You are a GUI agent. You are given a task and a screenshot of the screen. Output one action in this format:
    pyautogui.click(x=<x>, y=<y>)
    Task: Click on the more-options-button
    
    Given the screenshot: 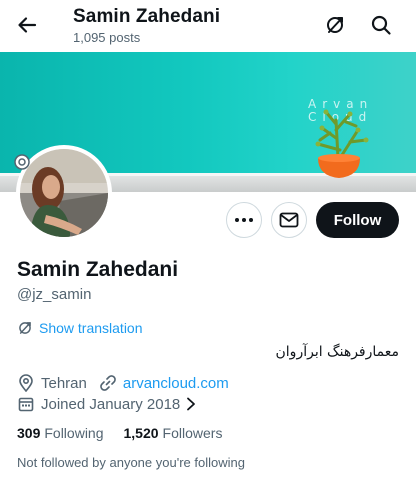 What is the action you would take?
    pyautogui.click(x=244, y=220)
    